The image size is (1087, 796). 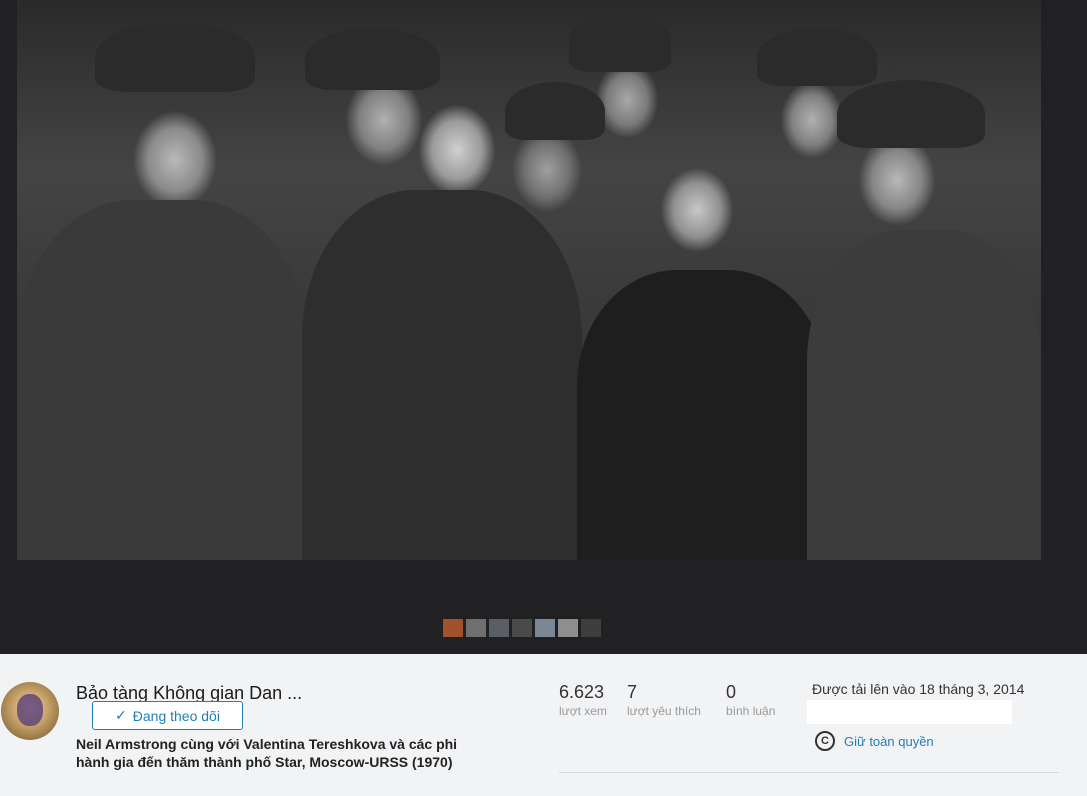 I want to click on comments-count: 0, so click(x=731, y=692).